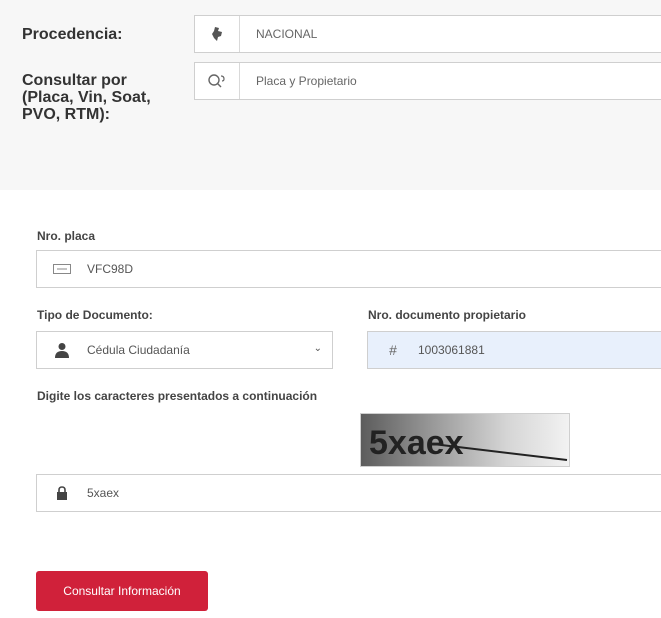 Image resolution: width=661 pixels, height=618 pixels. Describe the element at coordinates (451, 350) in the screenshot. I see `nro-documento-value: 1003061881` at that location.